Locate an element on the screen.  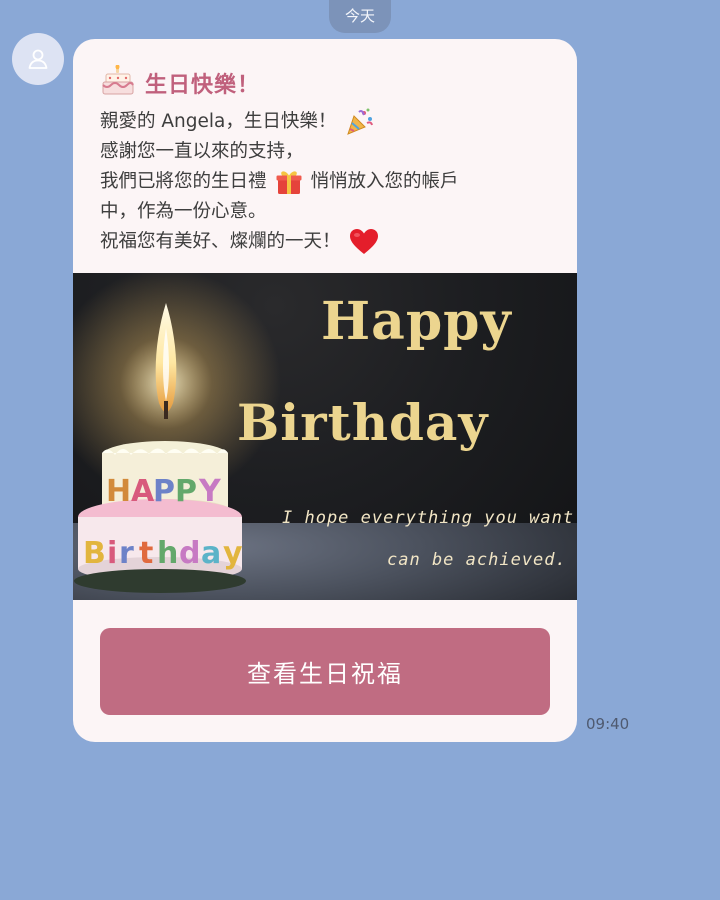
candle-letter: h is located at coordinates (167, 553).